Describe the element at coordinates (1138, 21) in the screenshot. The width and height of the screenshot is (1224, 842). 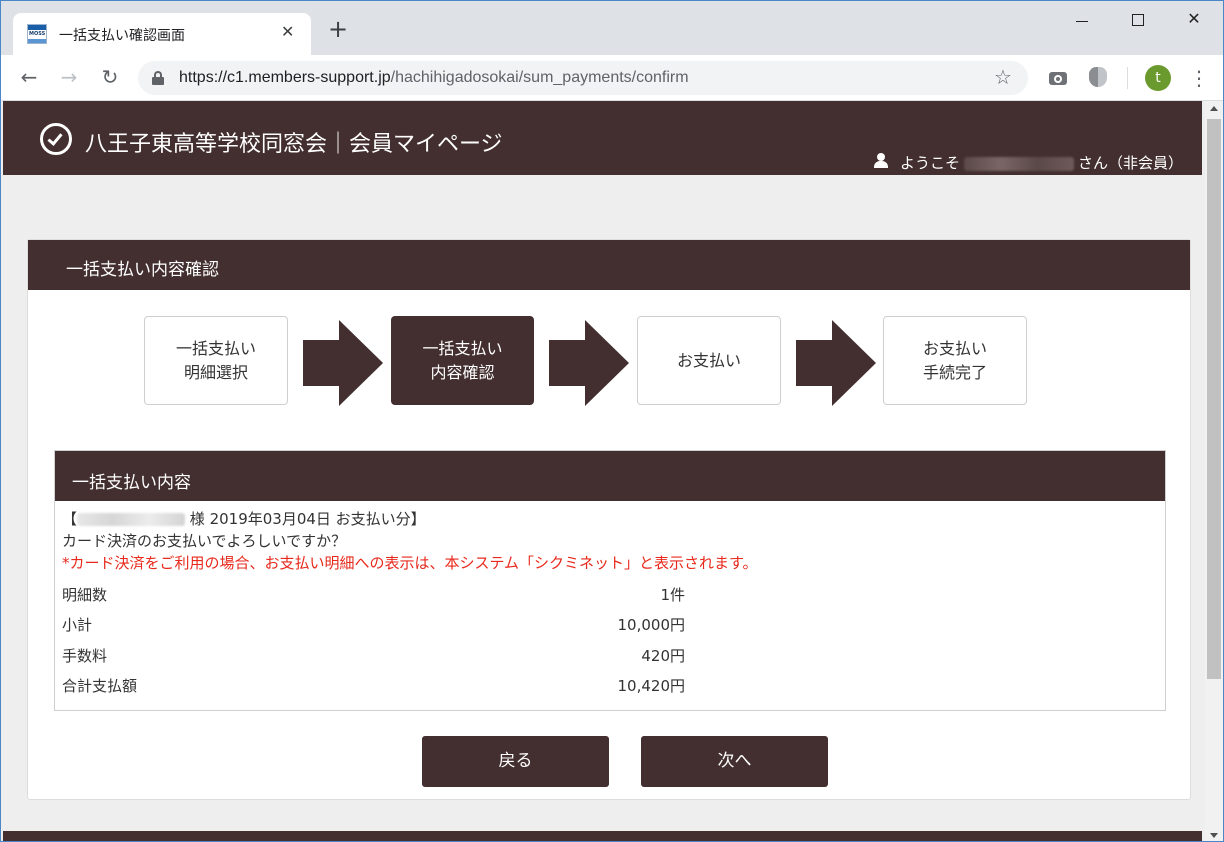
I see `maximize-button` at that location.